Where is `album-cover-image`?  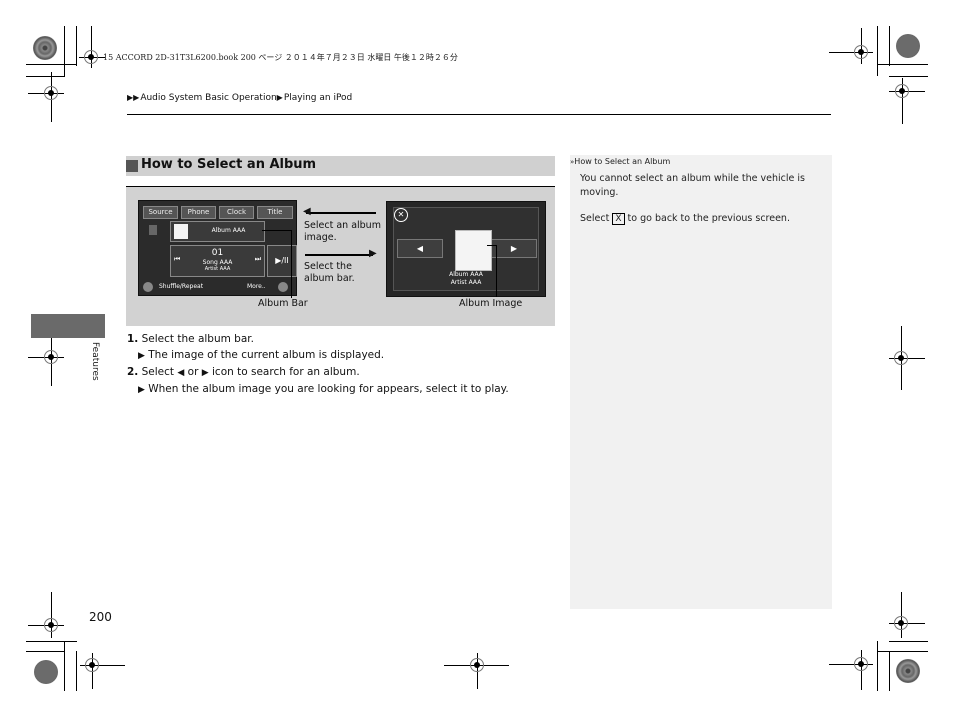
album-cover-image is located at coordinates (473, 250).